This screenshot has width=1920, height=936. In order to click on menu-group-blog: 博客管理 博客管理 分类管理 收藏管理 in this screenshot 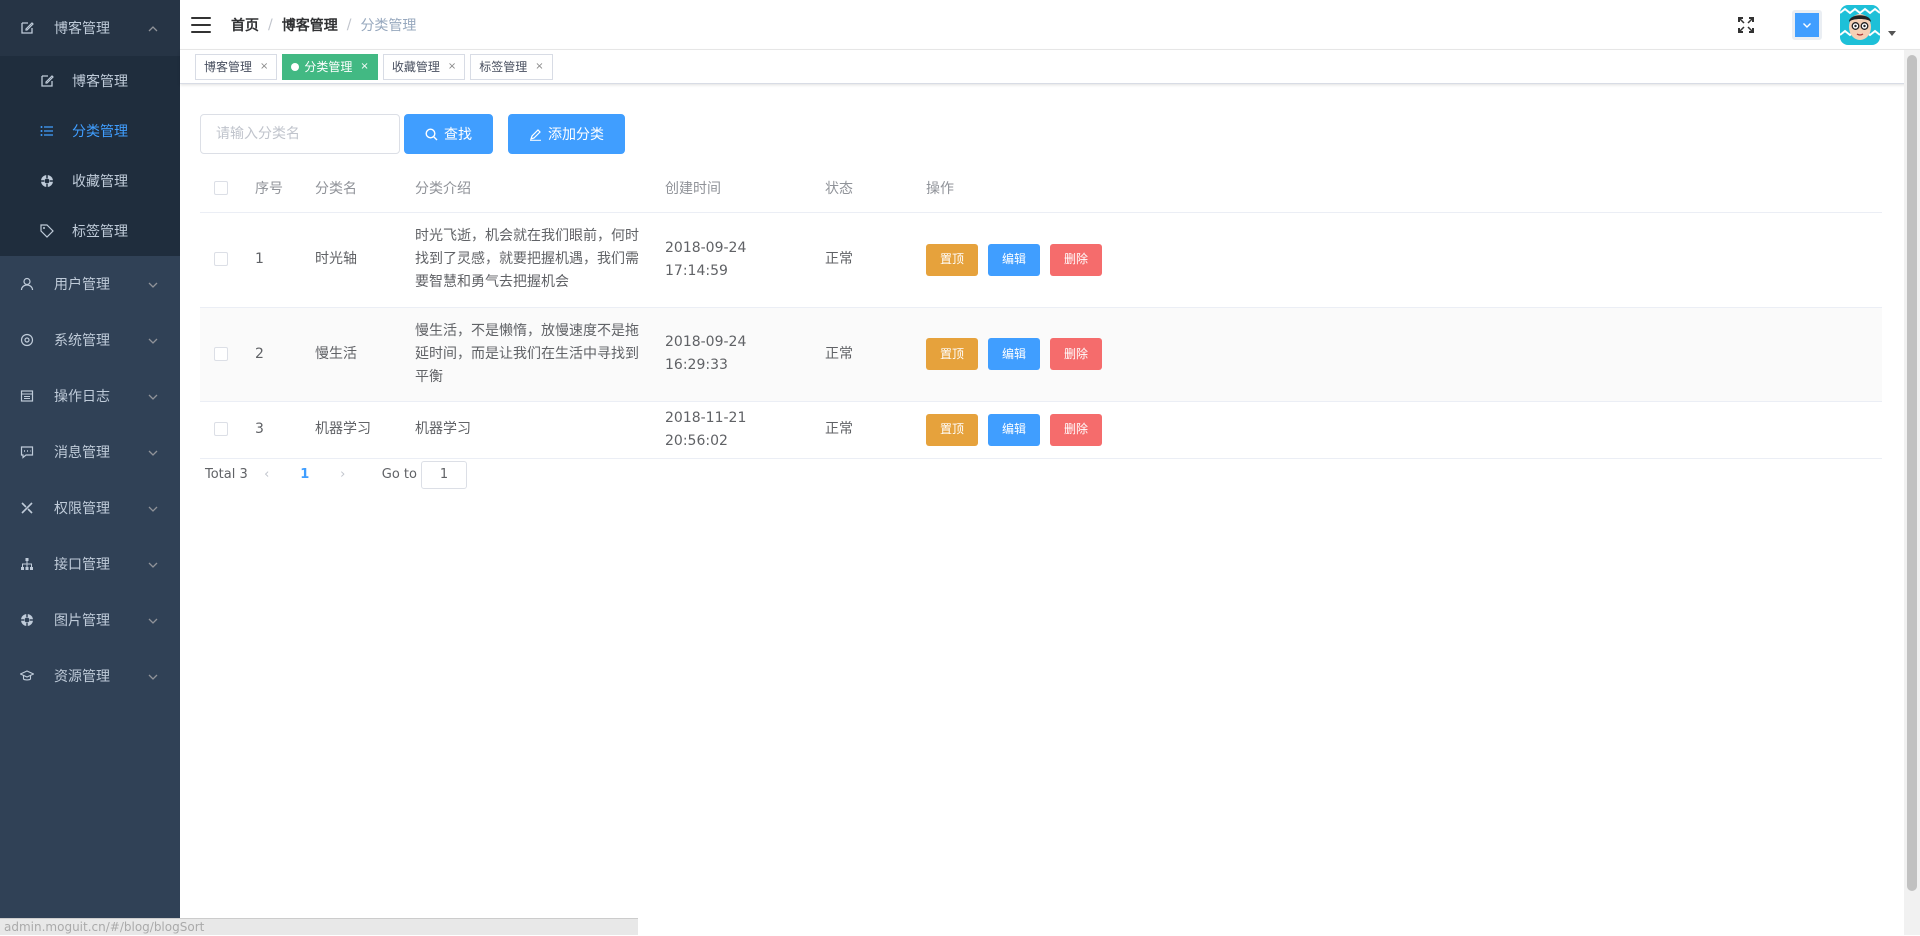, I will do `click(90, 128)`.